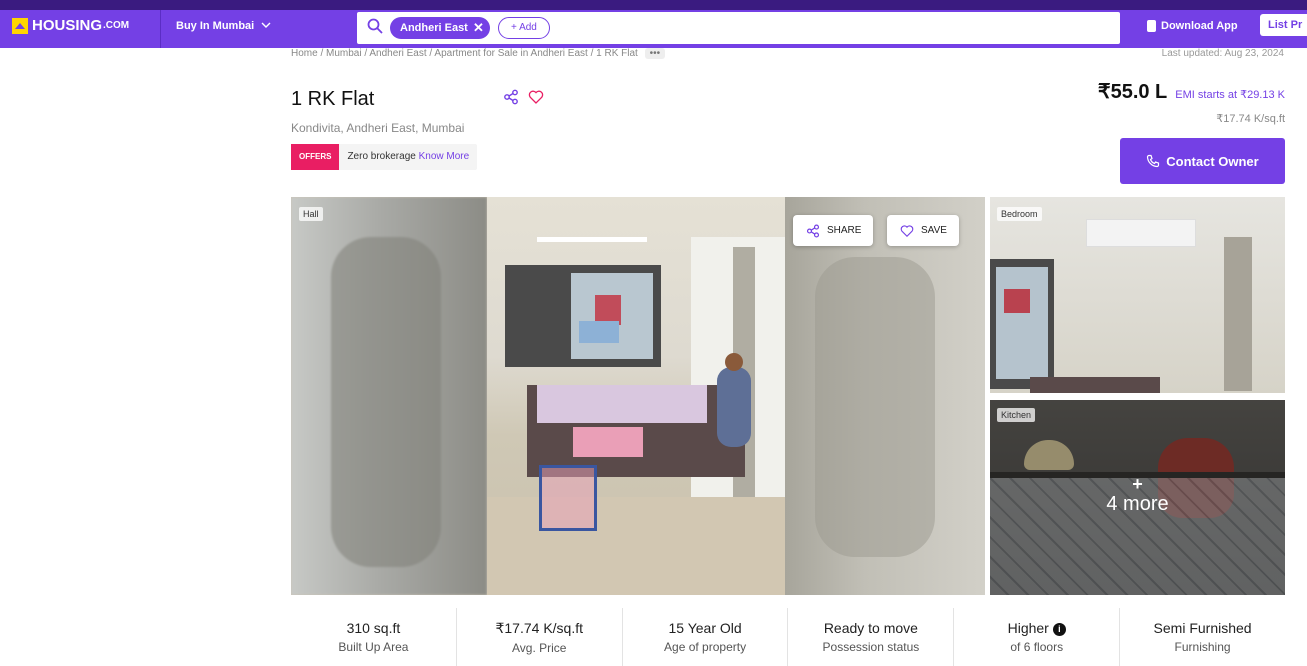 Image resolution: width=1307 pixels, height=666 pixels. I want to click on stat-age: 15 Year Old Age of property, so click(706, 637).